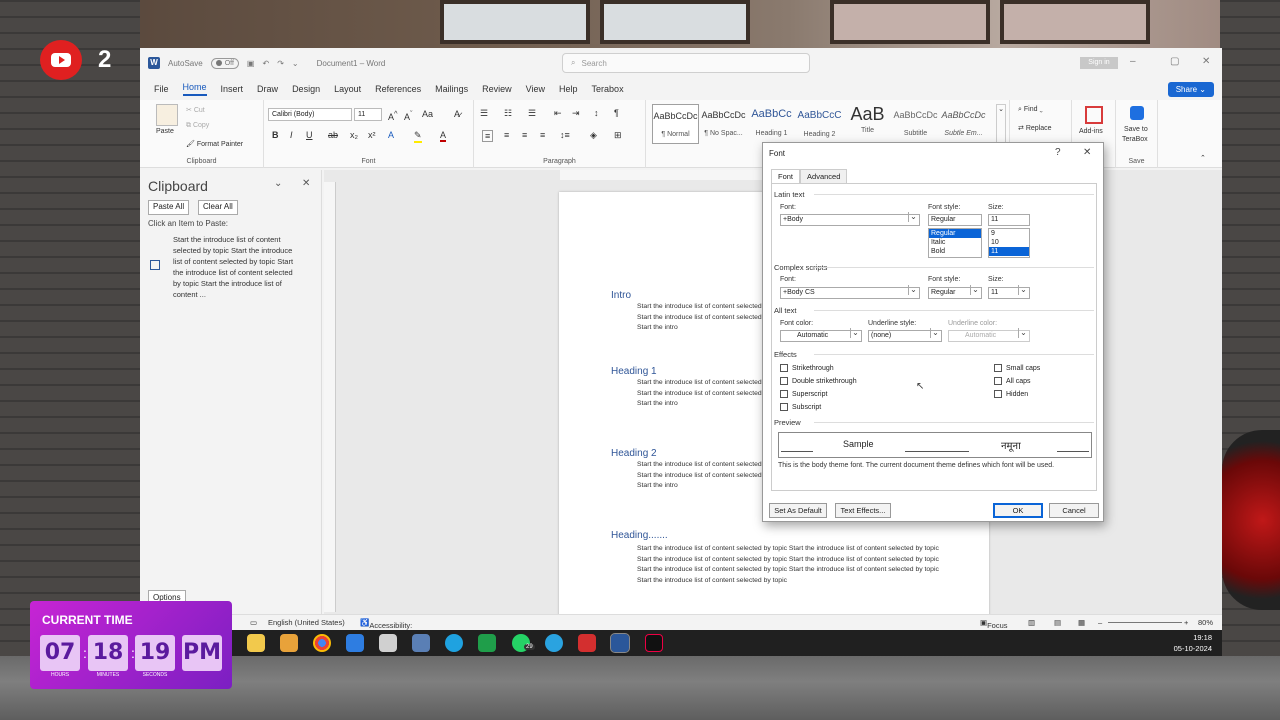 The image size is (1280, 720). Describe the element at coordinates (1091, 131) in the screenshot. I see `addins-button: Add-ins` at that location.